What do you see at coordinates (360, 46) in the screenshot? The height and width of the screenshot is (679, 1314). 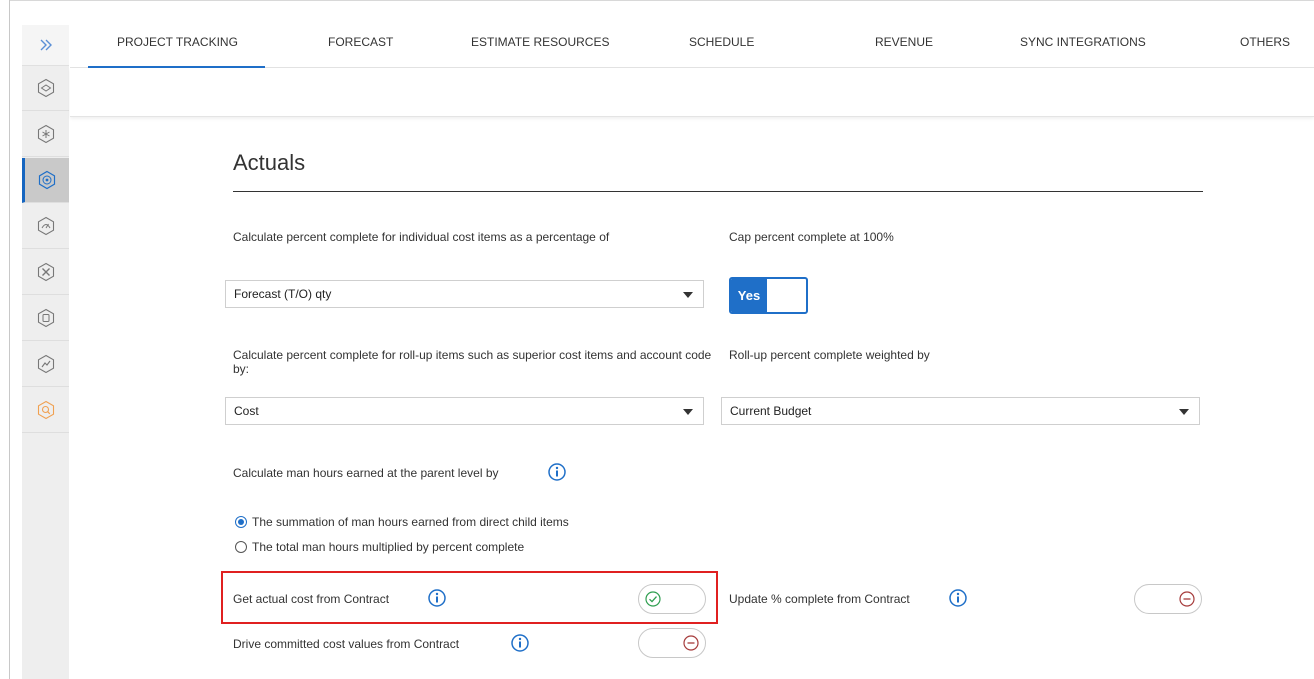 I see `tab-forecast: FORECAST` at bounding box center [360, 46].